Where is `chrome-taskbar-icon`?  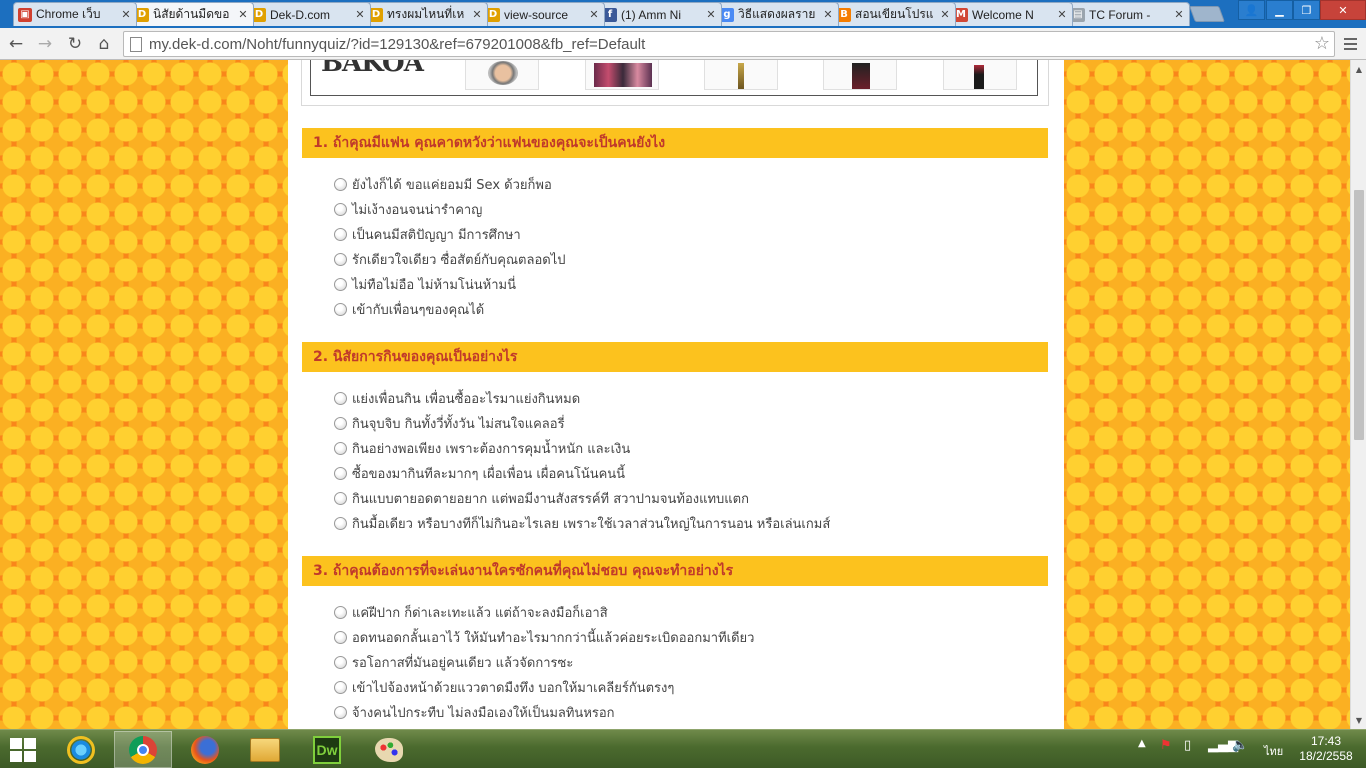 chrome-taskbar-icon is located at coordinates (143, 749).